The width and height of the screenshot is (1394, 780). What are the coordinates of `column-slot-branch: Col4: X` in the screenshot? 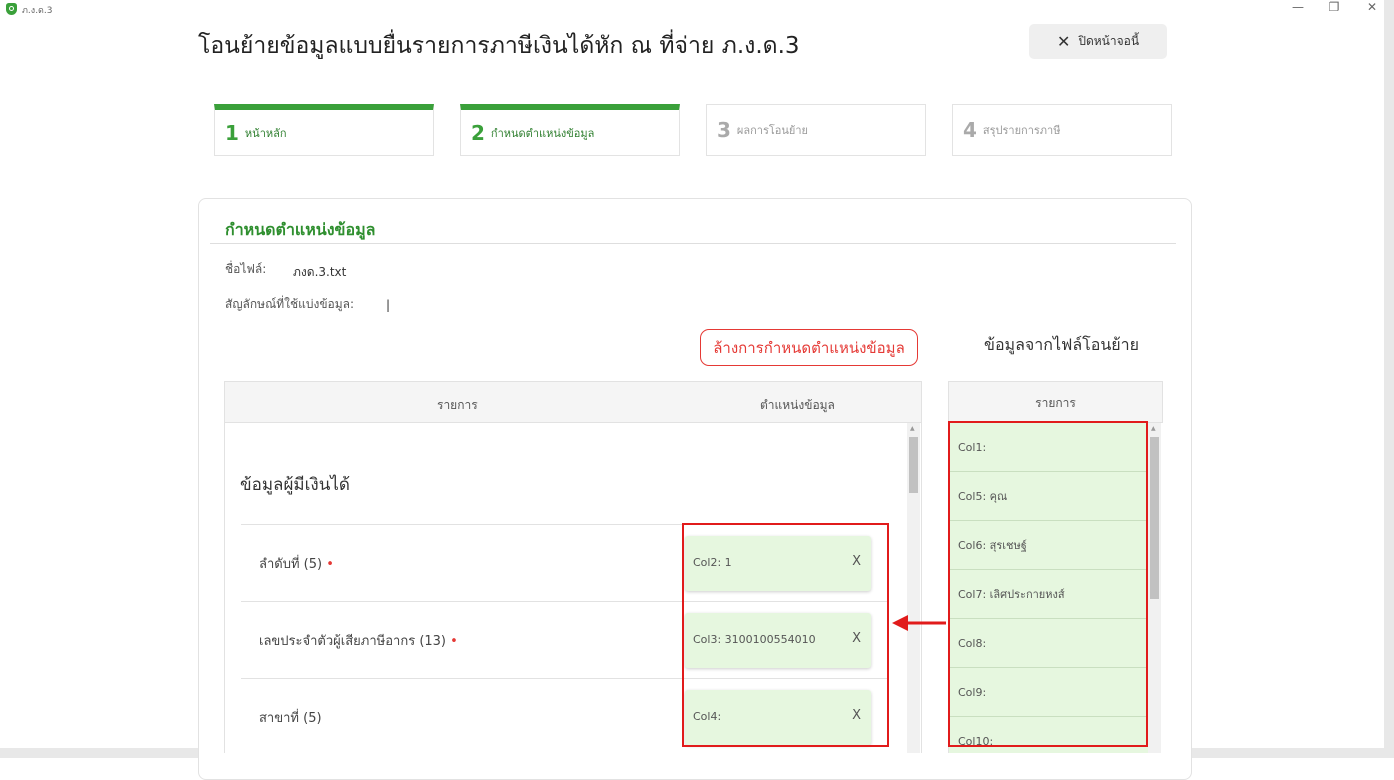 It's located at (778, 717).